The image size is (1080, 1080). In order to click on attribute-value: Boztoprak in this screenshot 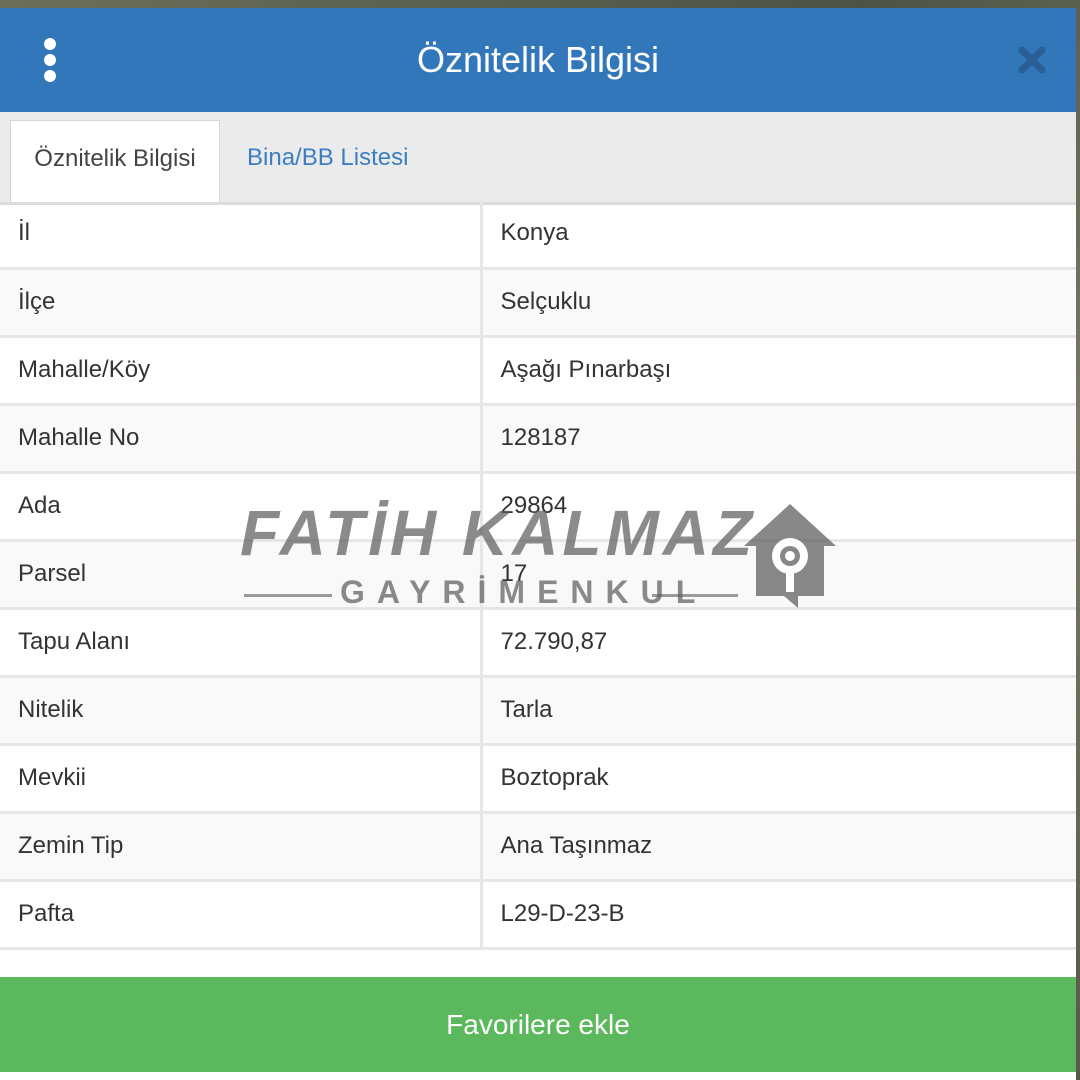, I will do `click(778, 779)`.